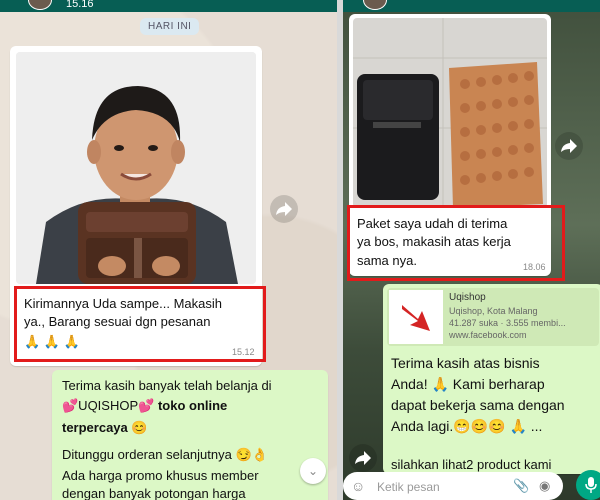  What do you see at coordinates (488, 335) in the screenshot?
I see `link-url: www.facebook.com` at bounding box center [488, 335].